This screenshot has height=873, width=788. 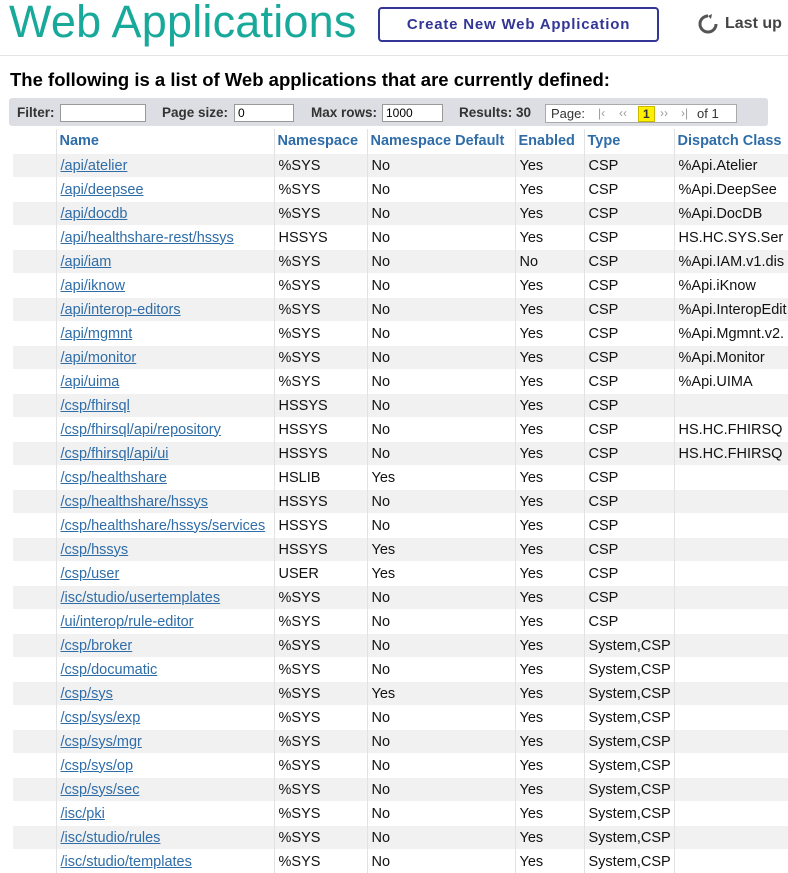 I want to click on app-name-link: /isc/pki, so click(x=83, y=814).